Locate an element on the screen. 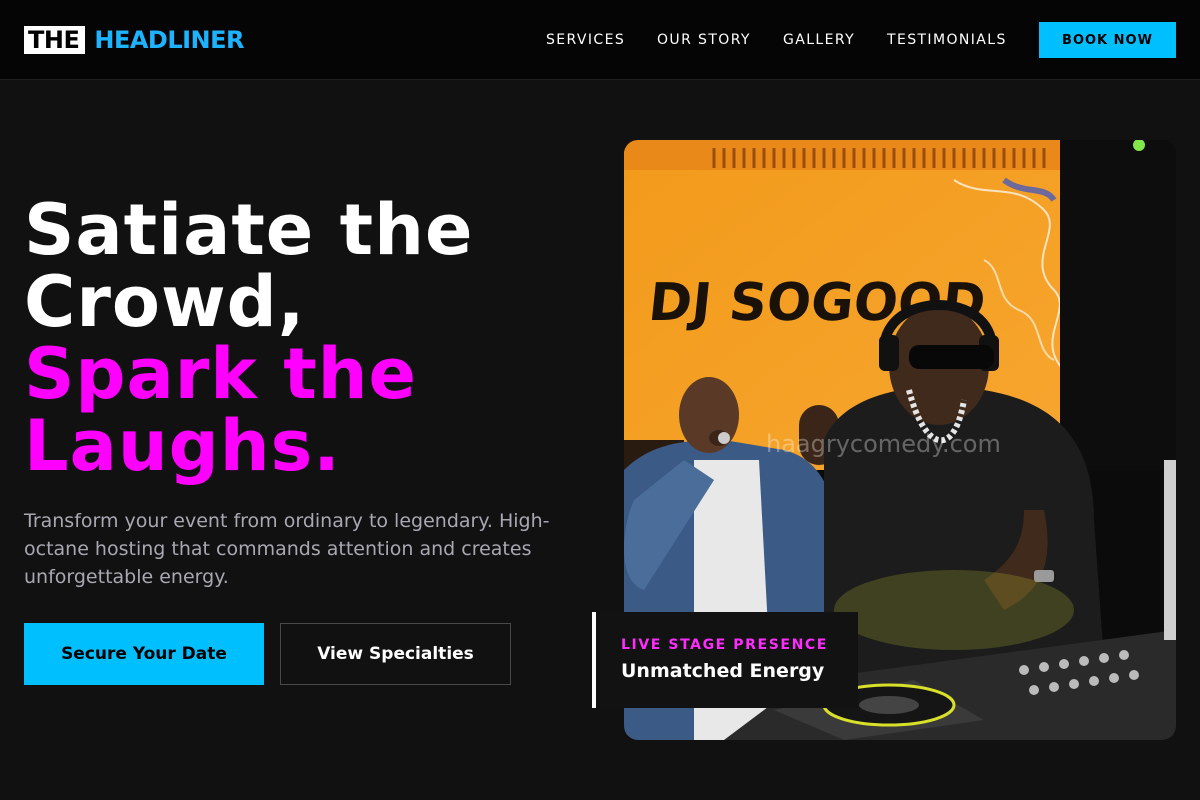 This screenshot has width=1200, height=800. nav-link-our-story: OUR STORY is located at coordinates (704, 40).